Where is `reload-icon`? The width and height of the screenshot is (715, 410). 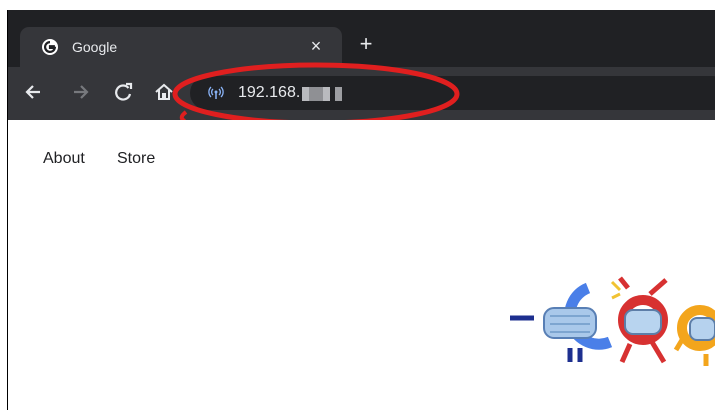 reload-icon is located at coordinates (123, 92).